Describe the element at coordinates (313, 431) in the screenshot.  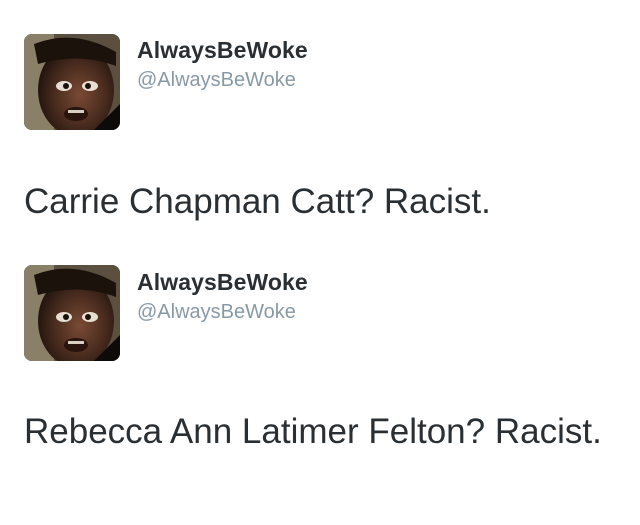
I see `tweet-text: Rebecca Ann Latimer Felton? Racist.` at that location.